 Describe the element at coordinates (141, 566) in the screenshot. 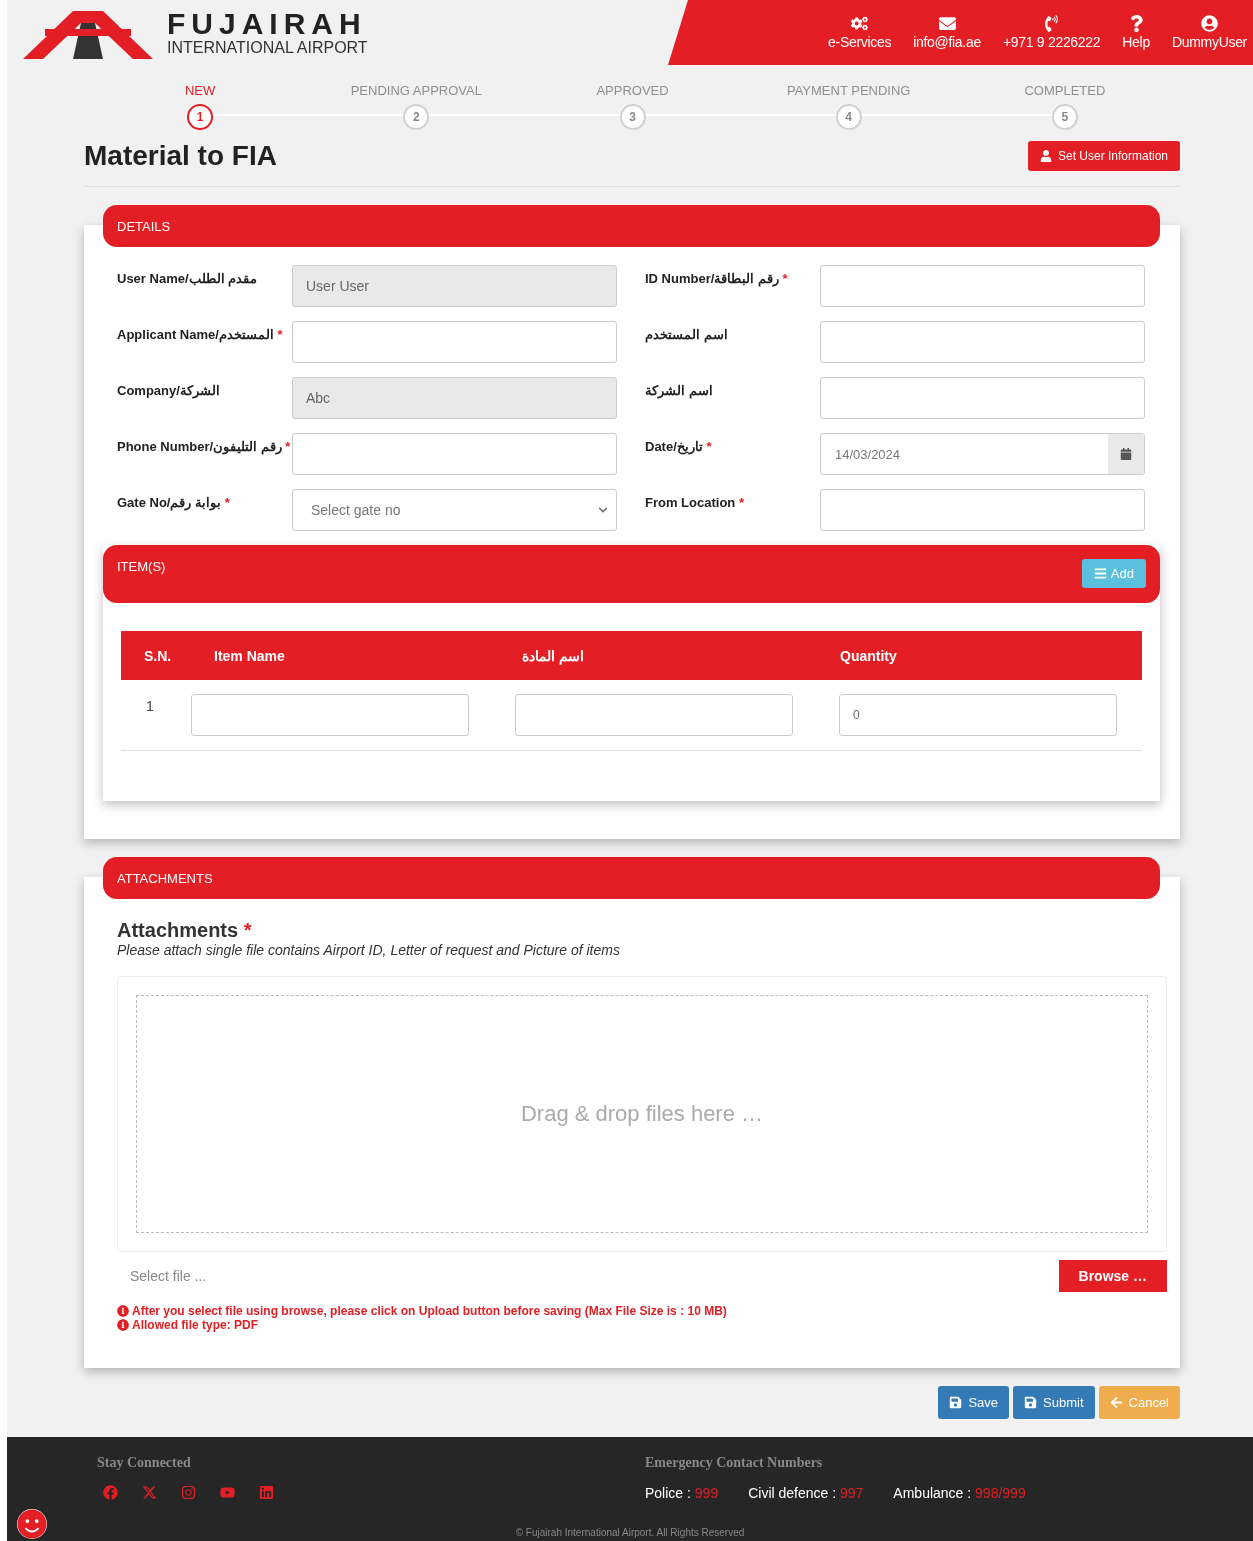

I see `section-title: ITEM(S)` at that location.